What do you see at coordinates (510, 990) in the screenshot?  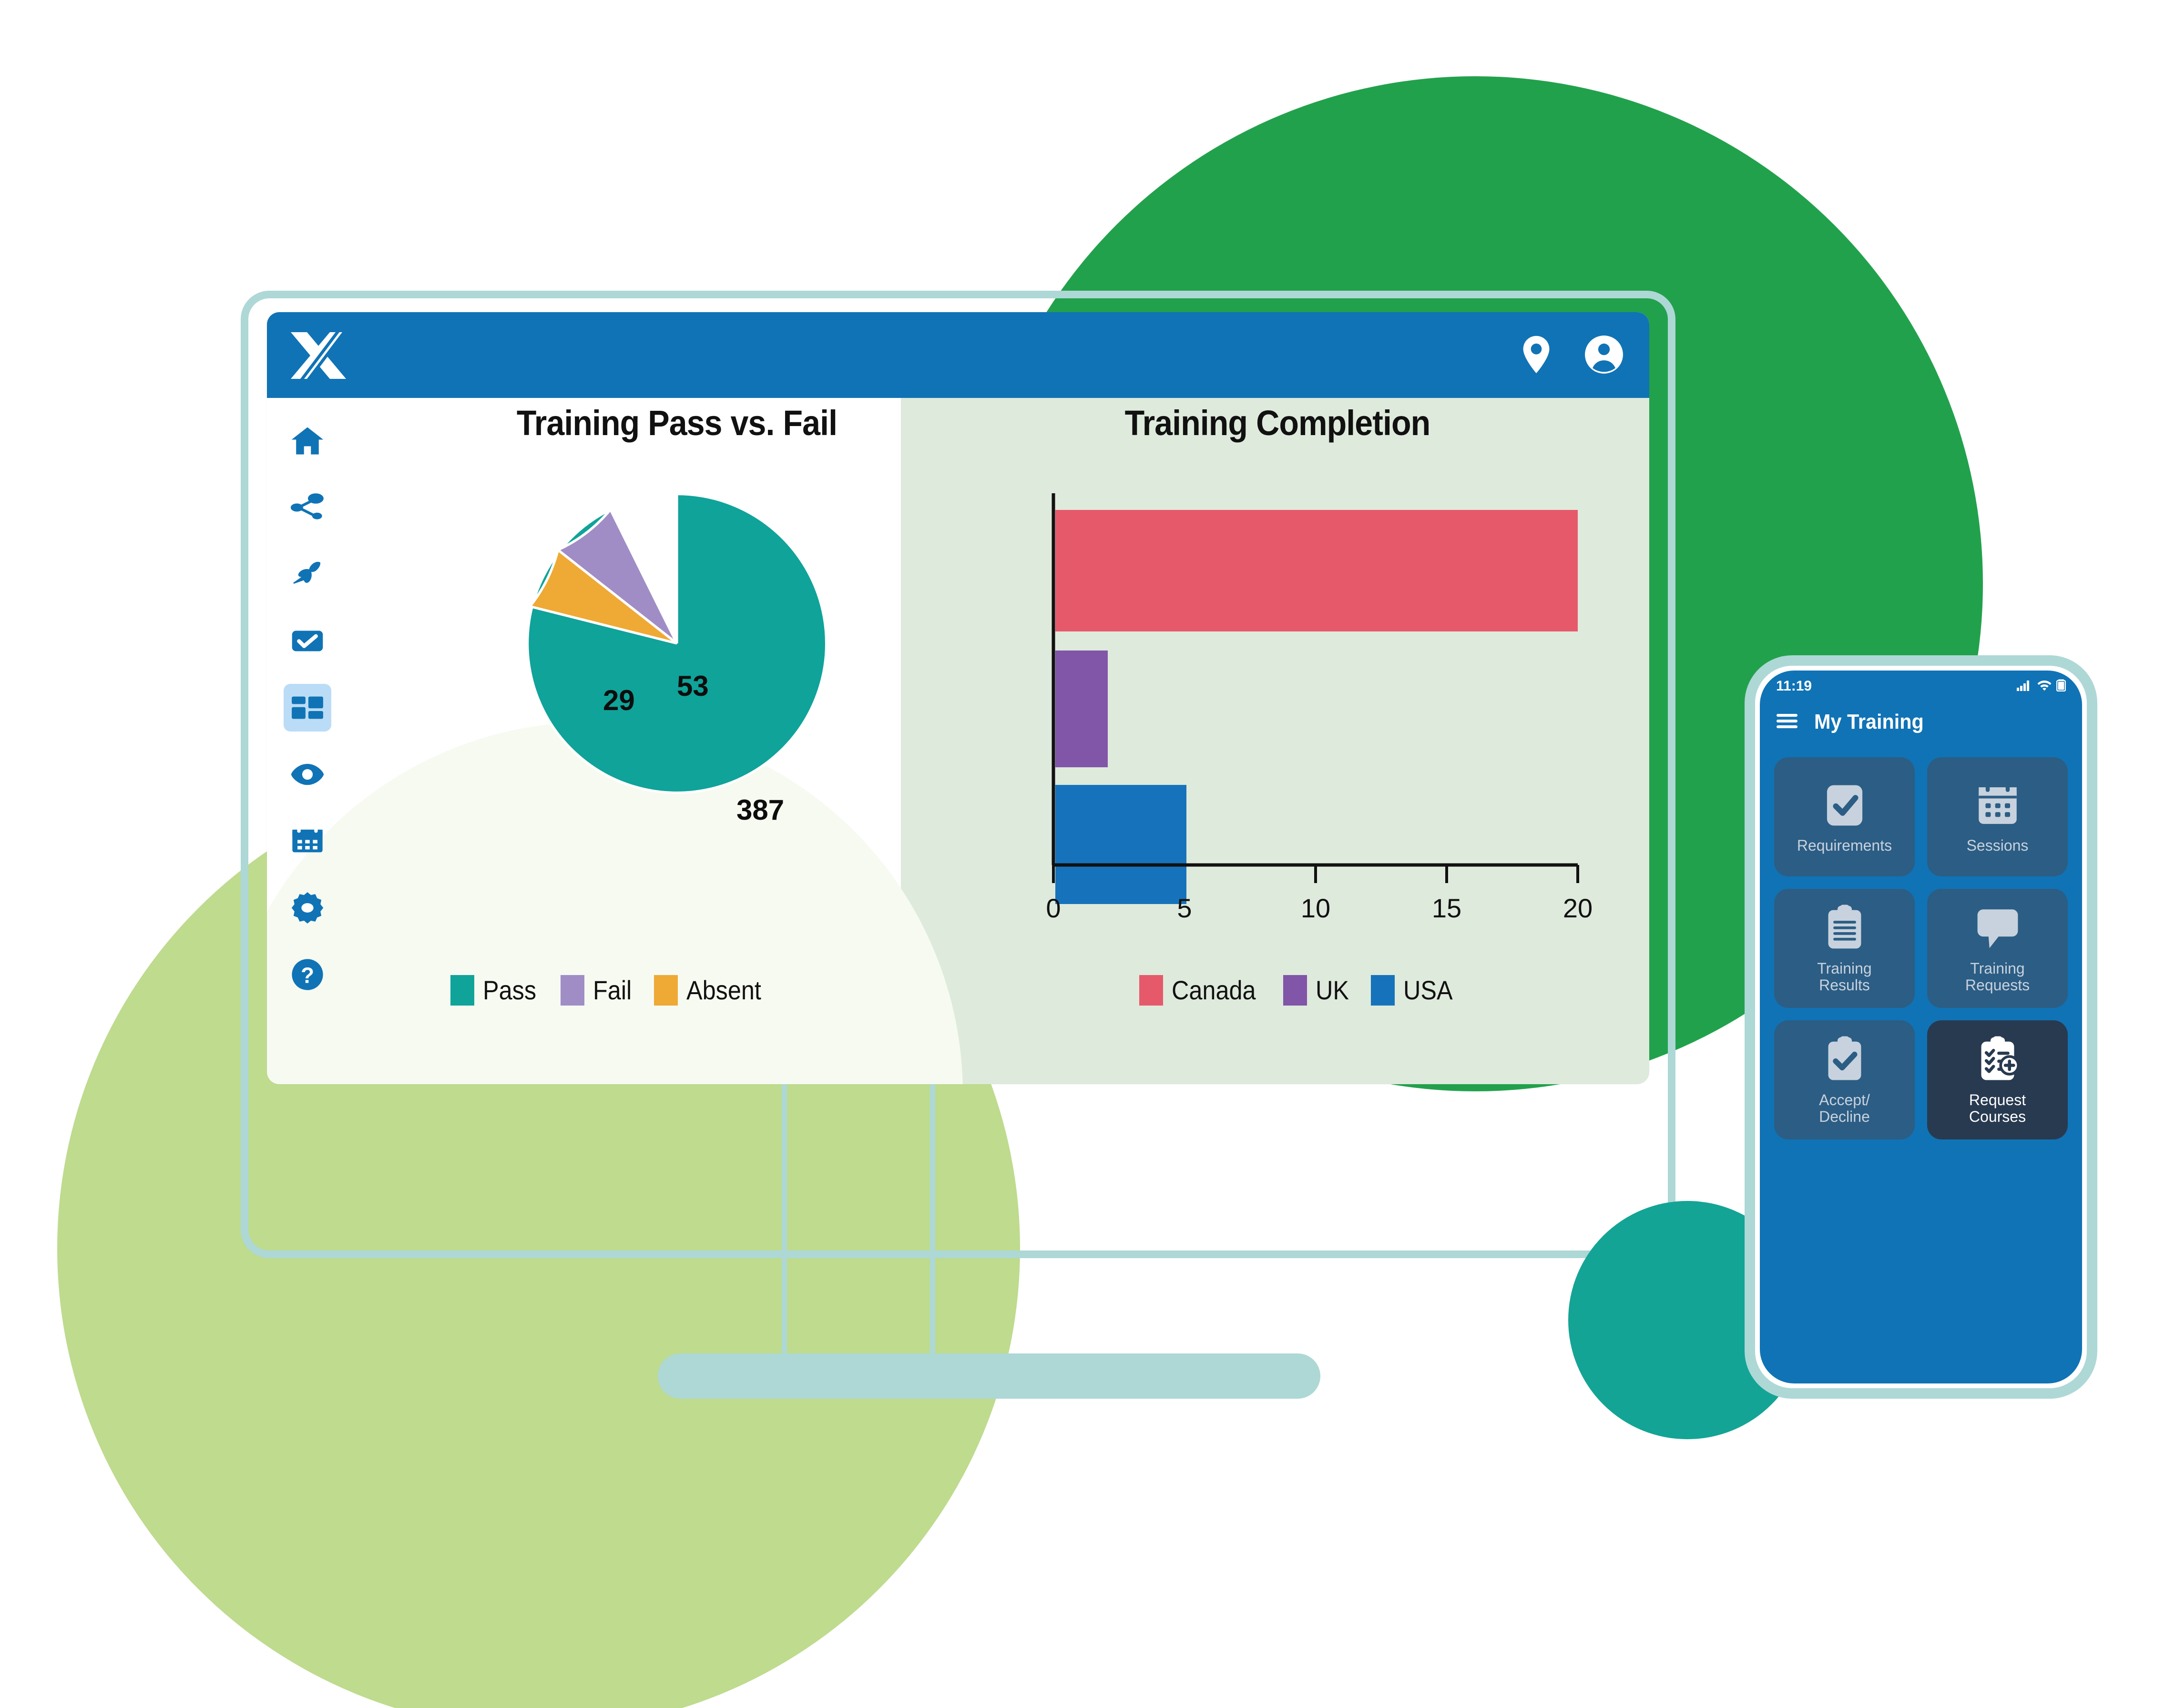 I see `legend-label-pass: Pass` at bounding box center [510, 990].